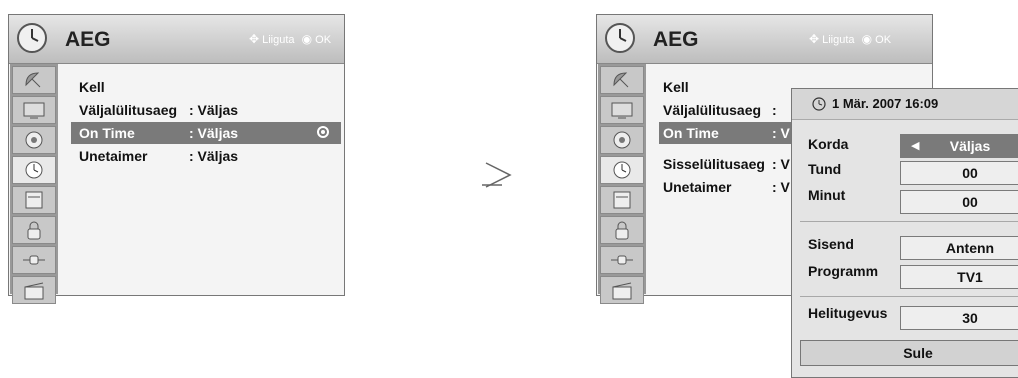 Image resolution: width=1018 pixels, height=378 pixels. Describe the element at coordinates (970, 146) in the screenshot. I see `repeat-value: Väljas` at that location.